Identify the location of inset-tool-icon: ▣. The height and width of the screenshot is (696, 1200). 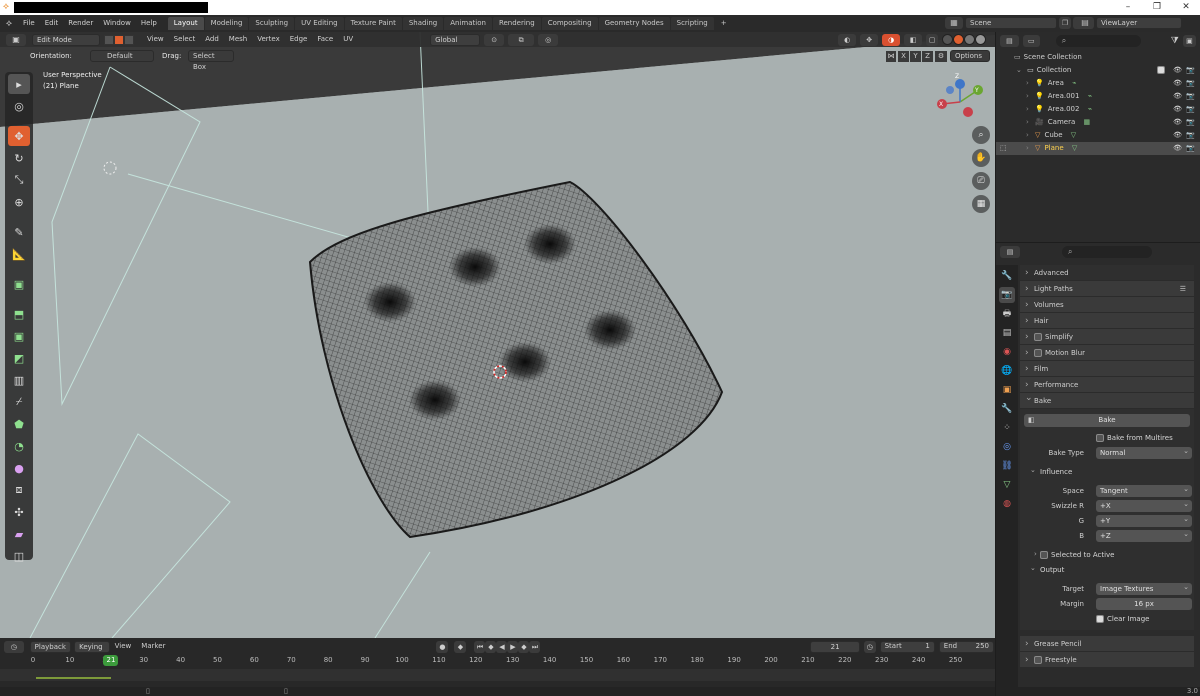
(19, 336).